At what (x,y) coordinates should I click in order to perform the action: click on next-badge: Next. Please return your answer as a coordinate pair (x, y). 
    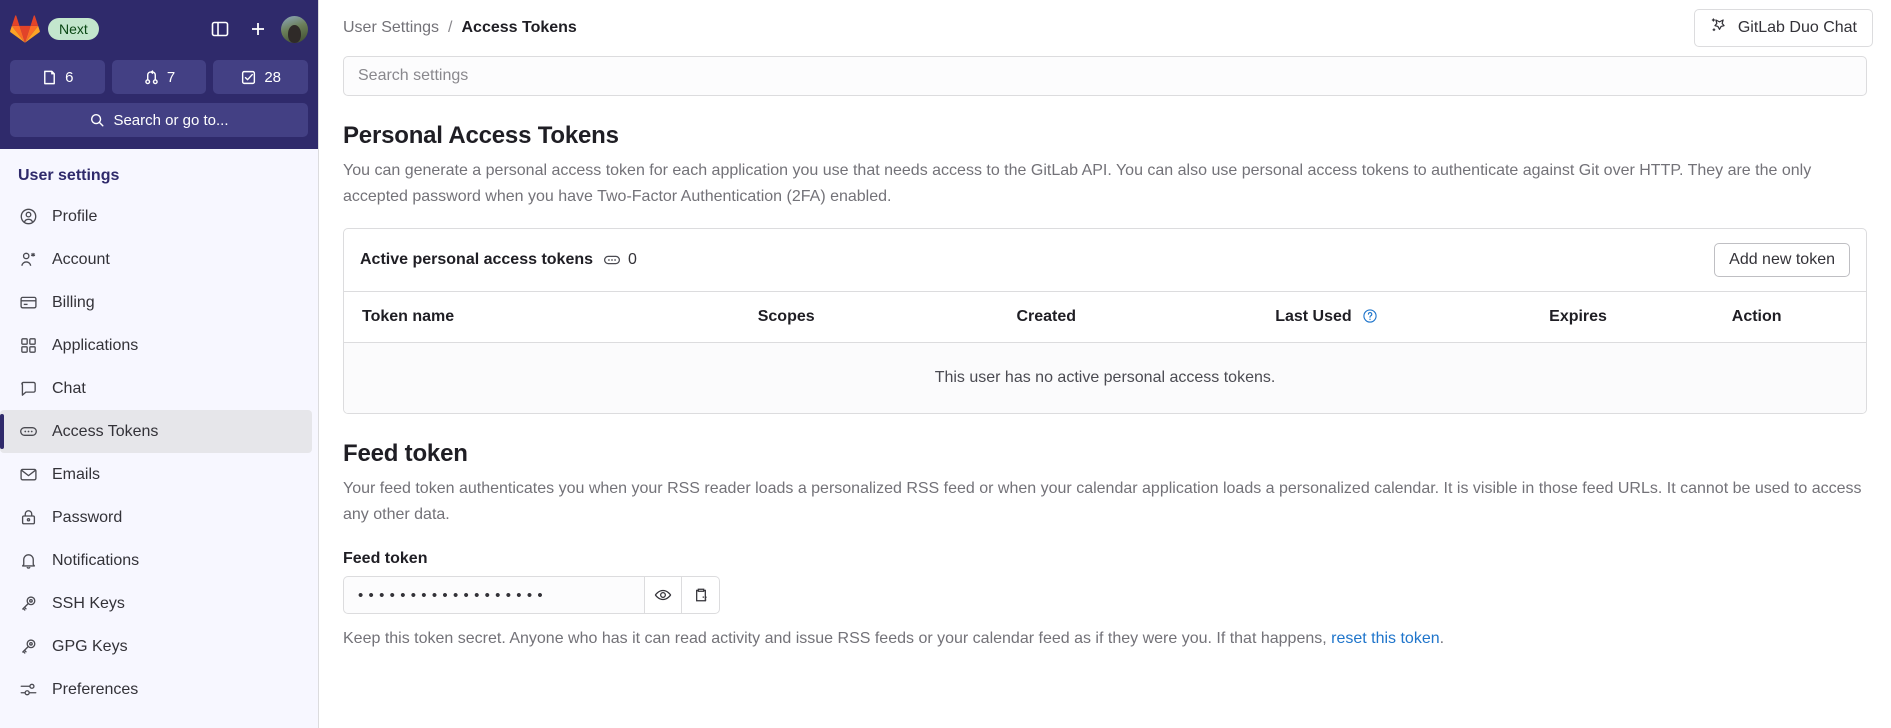
    Looking at the image, I should click on (73, 29).